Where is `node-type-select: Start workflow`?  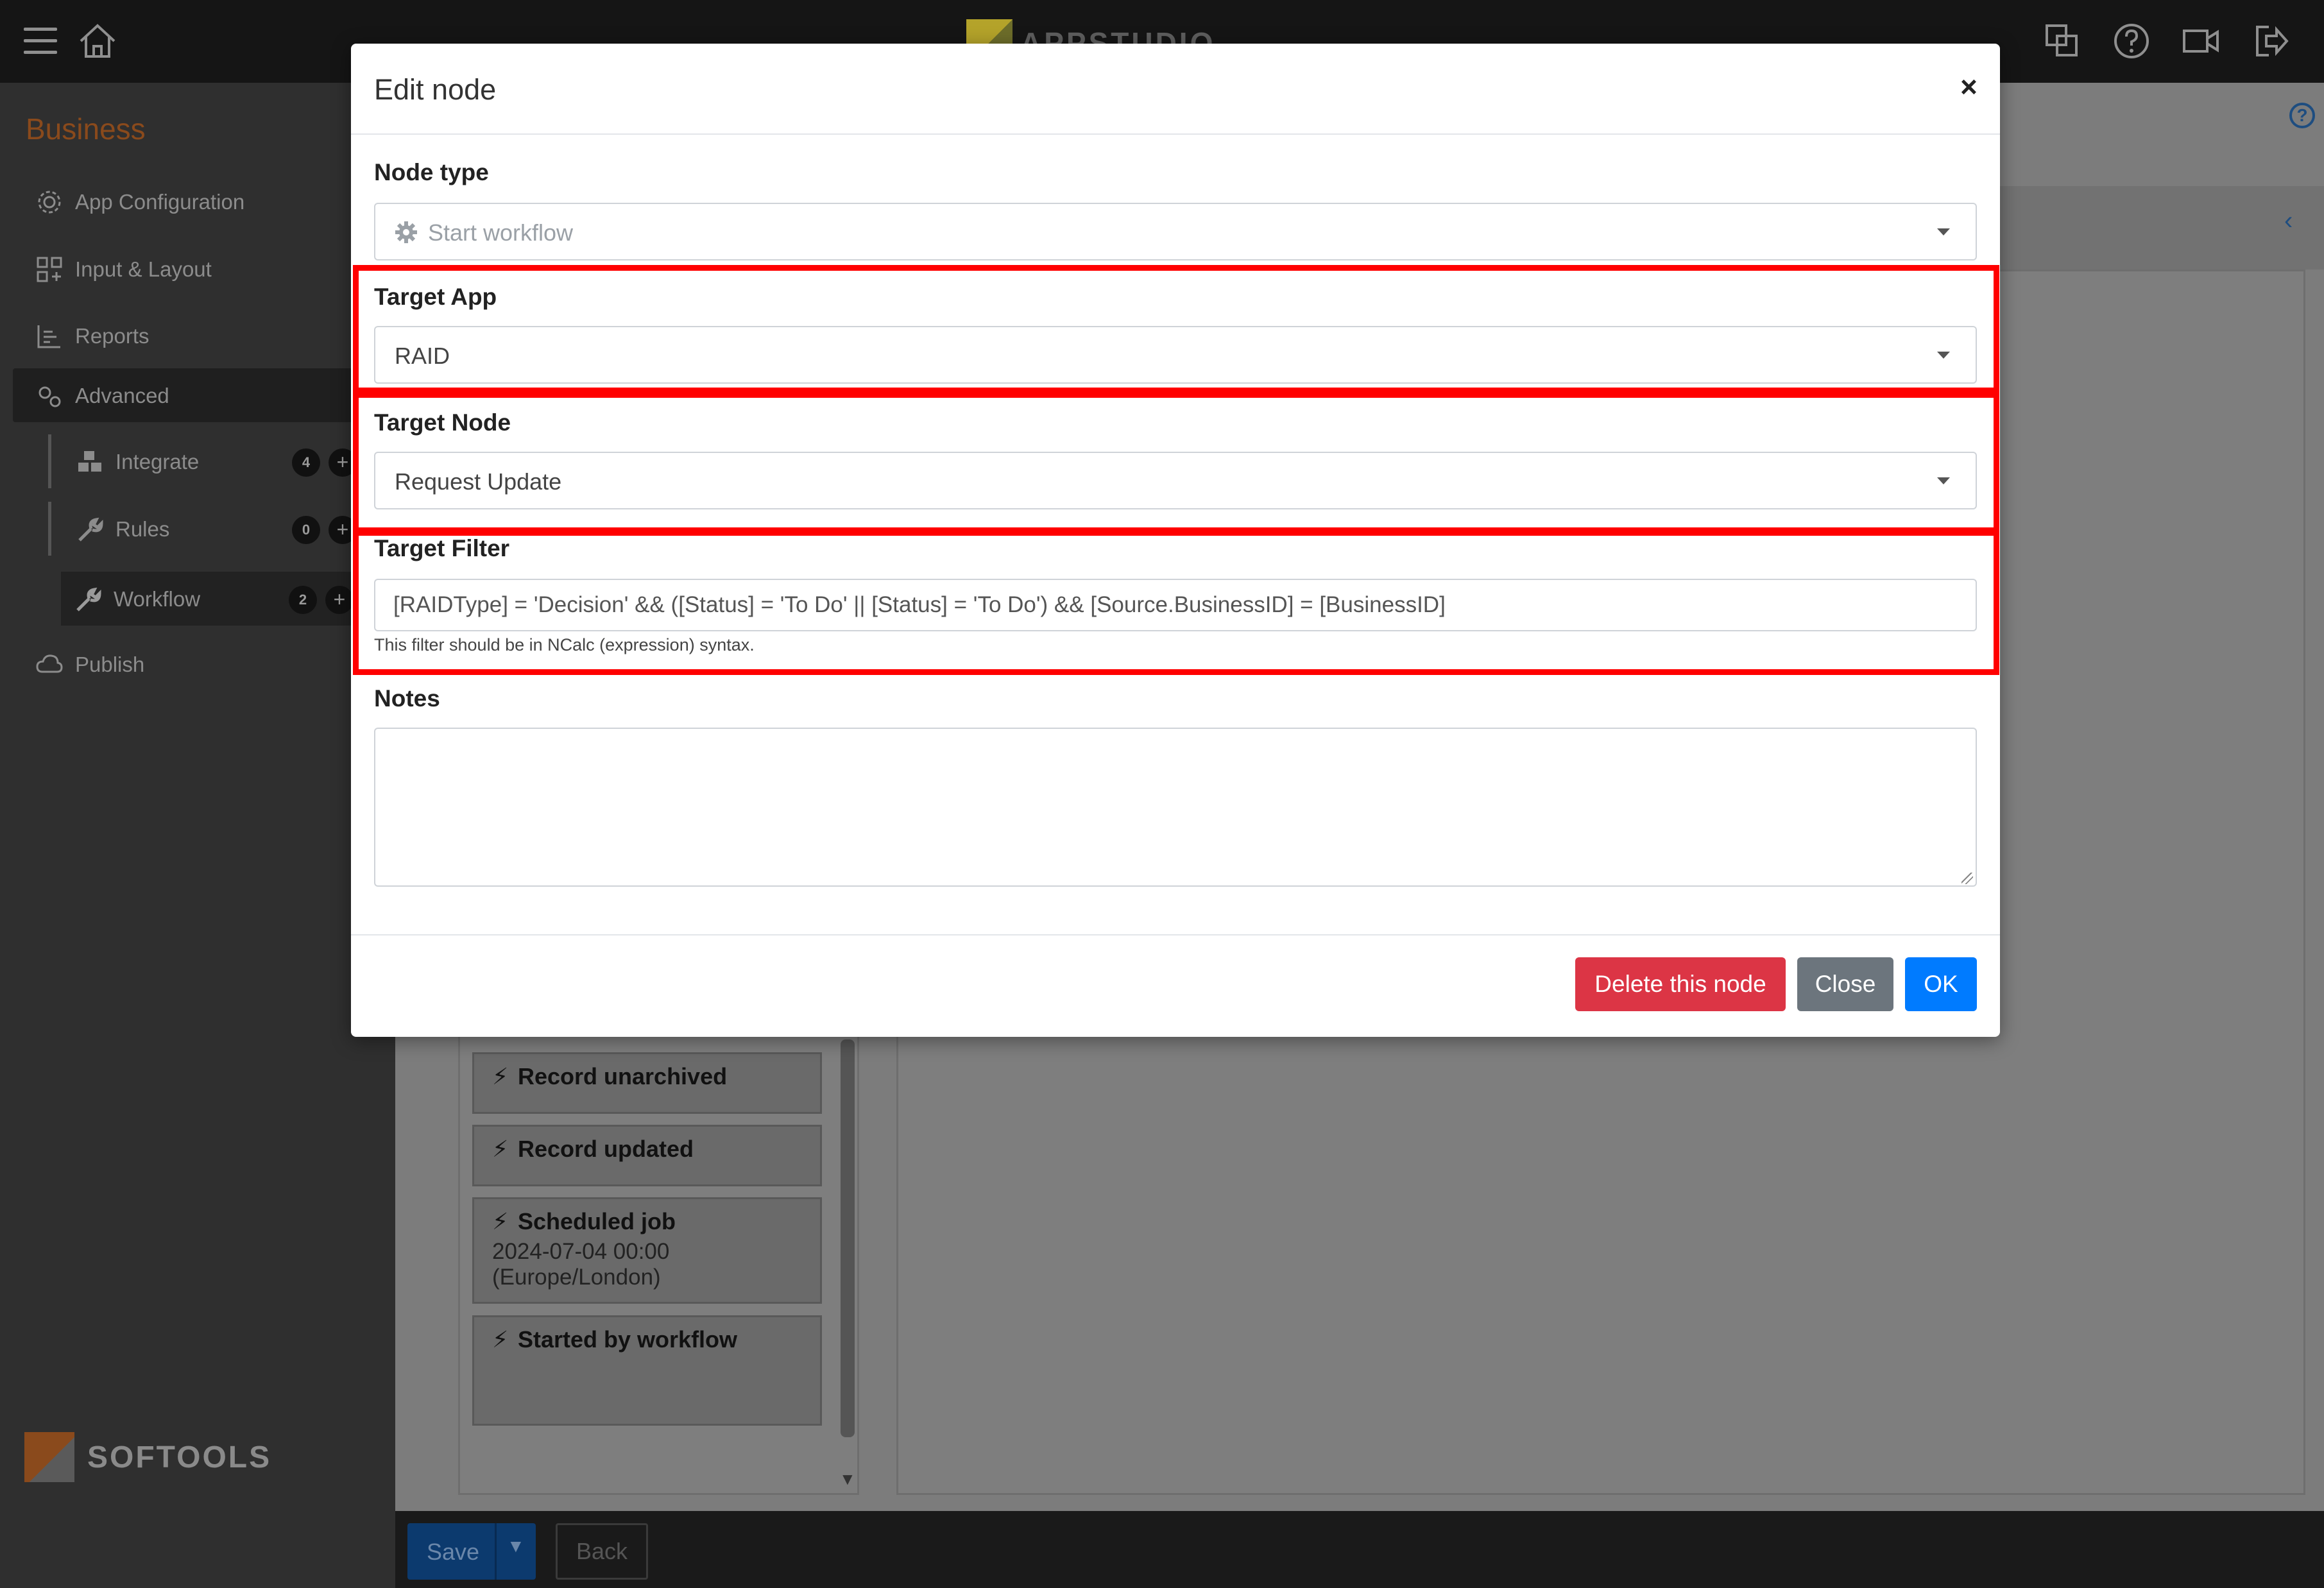
node-type-select: Start workflow is located at coordinates (1175, 232).